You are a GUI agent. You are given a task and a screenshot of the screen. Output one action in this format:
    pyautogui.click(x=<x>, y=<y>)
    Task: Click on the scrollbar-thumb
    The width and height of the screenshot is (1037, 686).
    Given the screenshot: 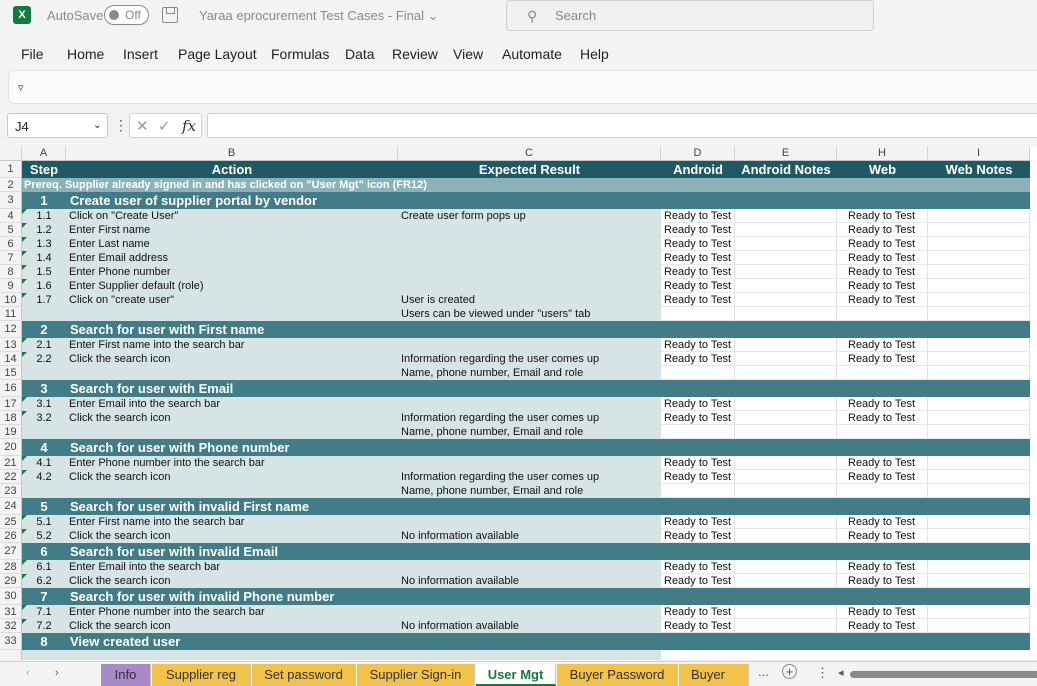 What is the action you would take?
    pyautogui.click(x=943, y=674)
    